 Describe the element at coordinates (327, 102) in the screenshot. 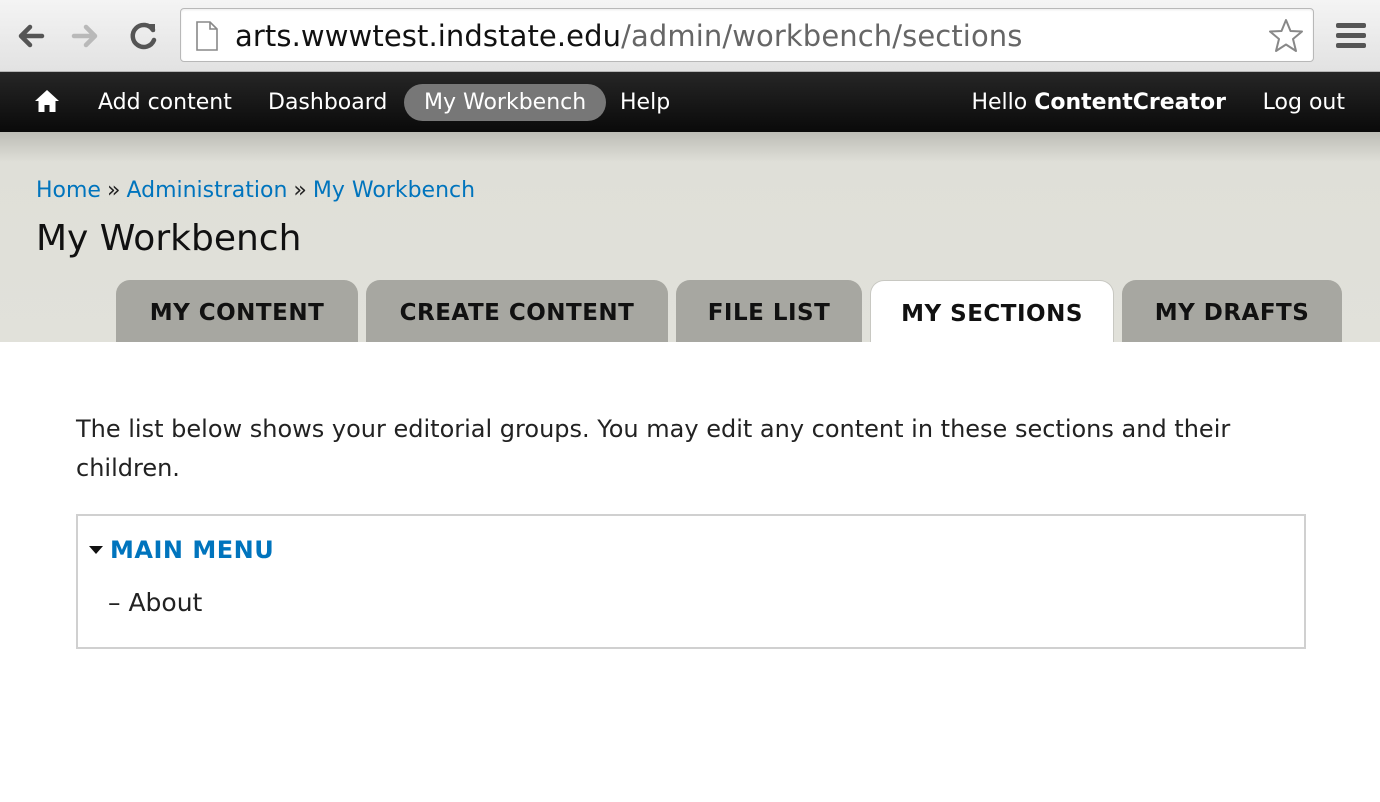

I see `toolbar-dashboard: Dashboard` at that location.